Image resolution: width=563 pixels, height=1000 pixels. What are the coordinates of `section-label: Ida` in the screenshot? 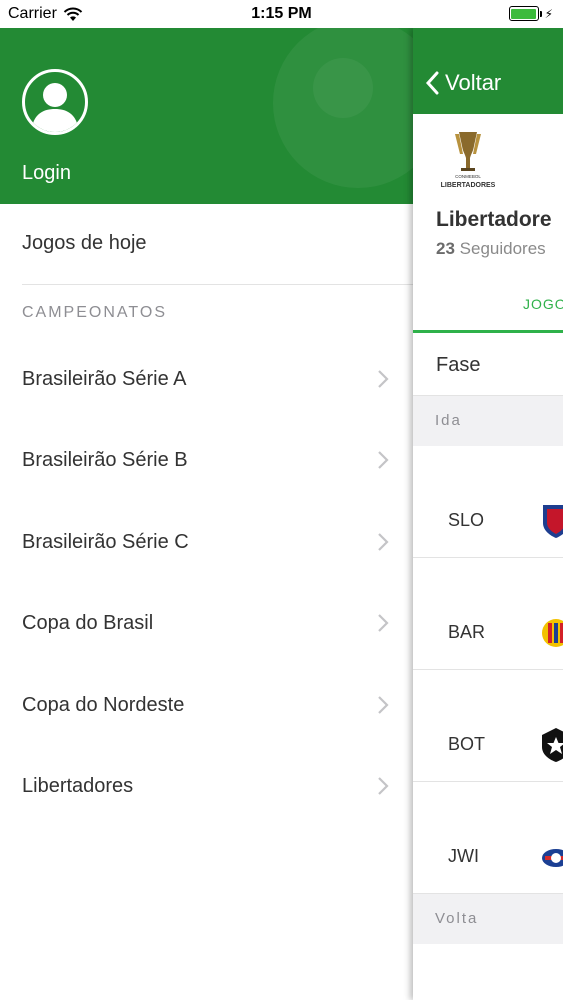 It's located at (448, 420).